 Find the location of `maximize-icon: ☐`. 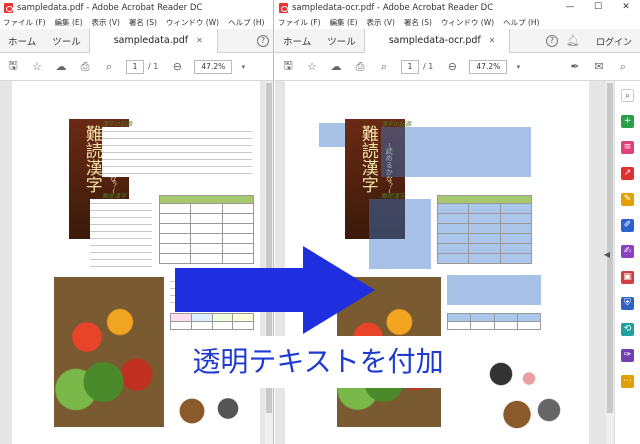

maximize-icon: ☐ is located at coordinates (598, 7).